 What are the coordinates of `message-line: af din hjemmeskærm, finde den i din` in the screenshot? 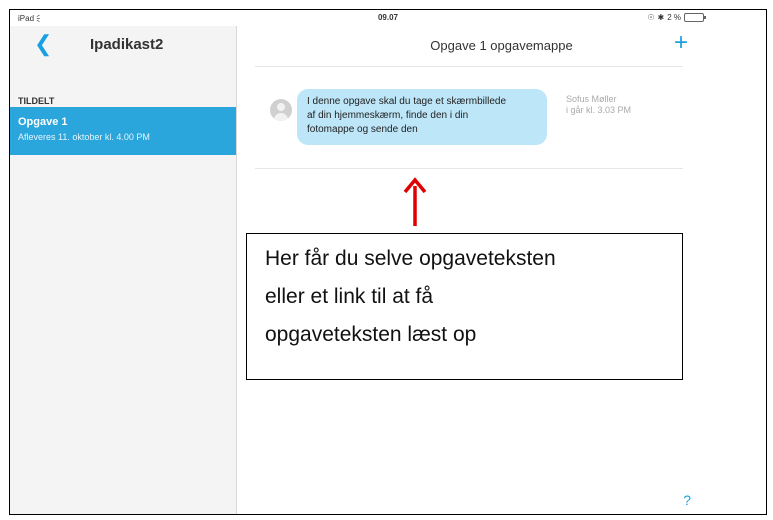 It's located at (388, 115).